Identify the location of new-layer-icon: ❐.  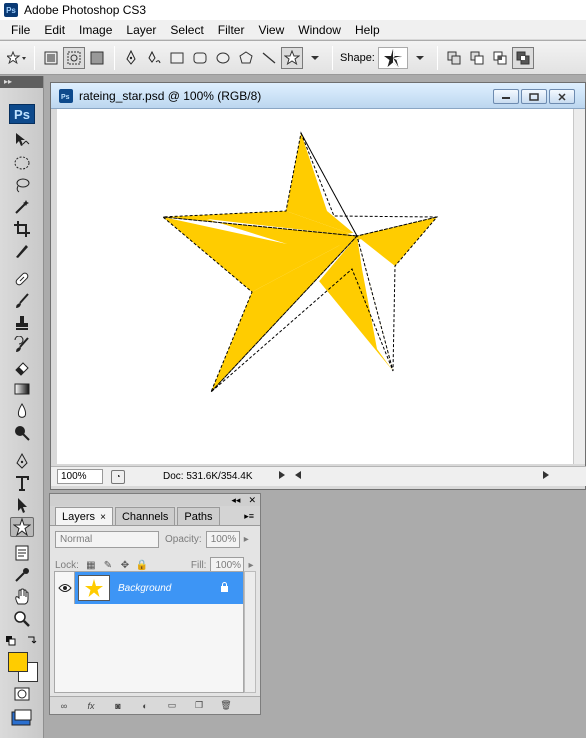
(199, 706).